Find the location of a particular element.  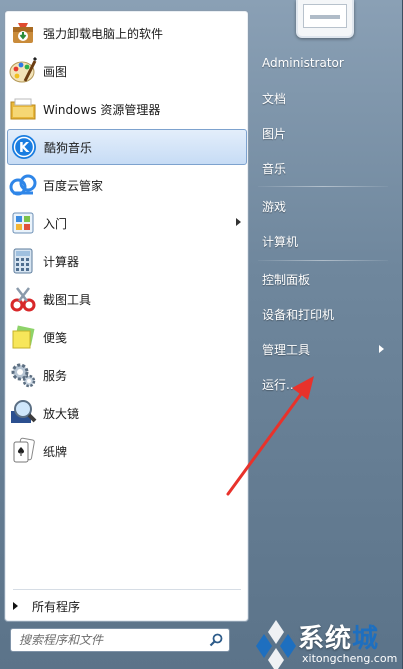

right-item-label: 音乐 is located at coordinates (274, 168).